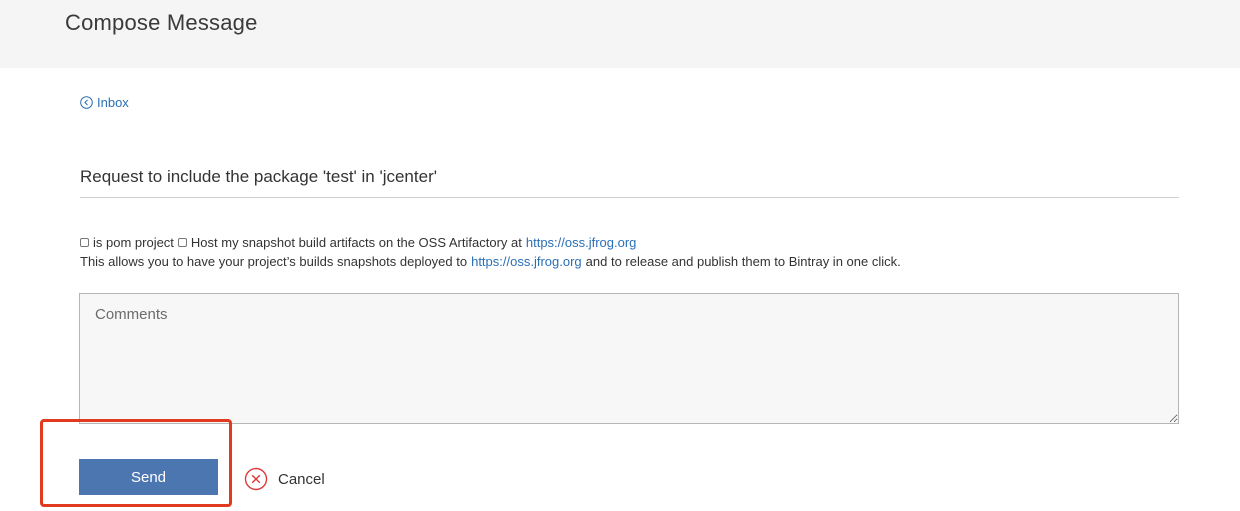 The image size is (1240, 511). Describe the element at coordinates (86, 102) in the screenshot. I see `chevron-circle-left-icon` at that location.